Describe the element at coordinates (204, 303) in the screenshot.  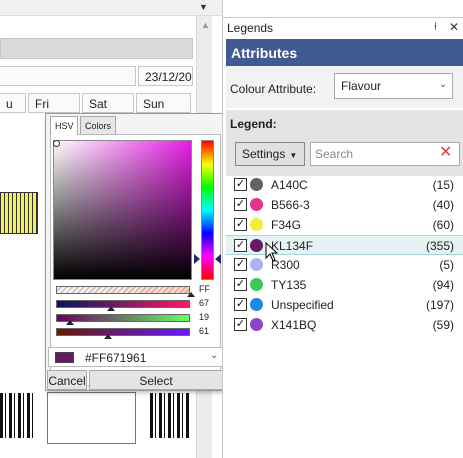
I see `red-value: 67` at that location.